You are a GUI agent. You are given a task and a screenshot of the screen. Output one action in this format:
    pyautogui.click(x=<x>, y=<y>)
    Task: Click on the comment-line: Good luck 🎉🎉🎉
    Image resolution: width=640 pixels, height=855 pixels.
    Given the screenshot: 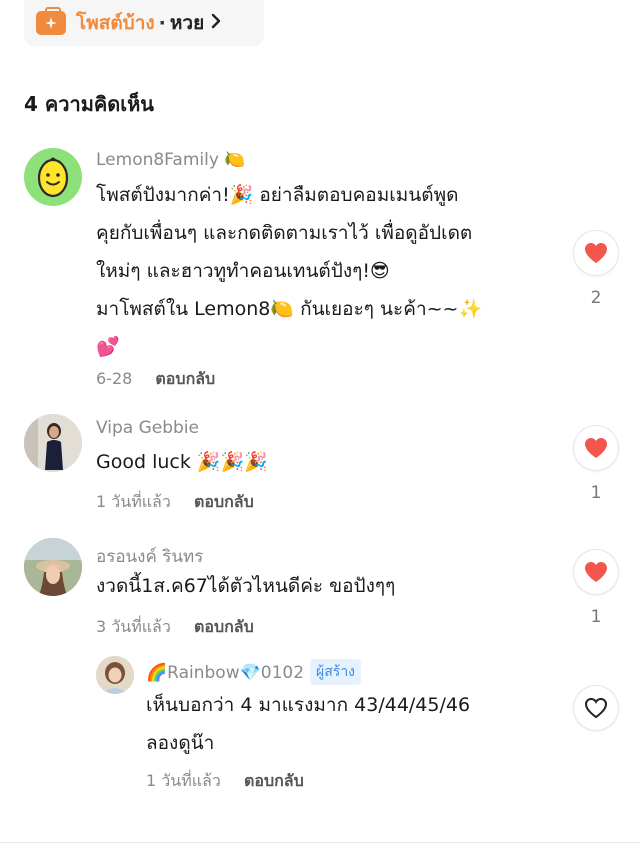 What is the action you would take?
    pyautogui.click(x=182, y=462)
    